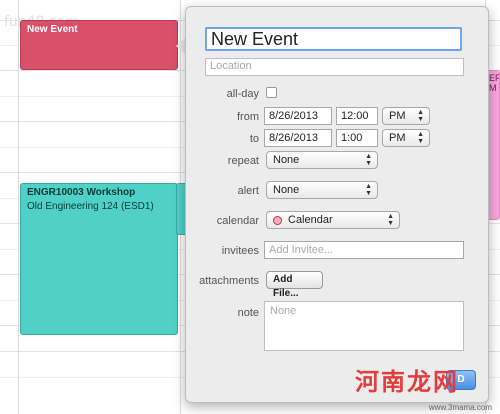 This screenshot has height=414, width=500. I want to click on grid-column-line, so click(18, 207).